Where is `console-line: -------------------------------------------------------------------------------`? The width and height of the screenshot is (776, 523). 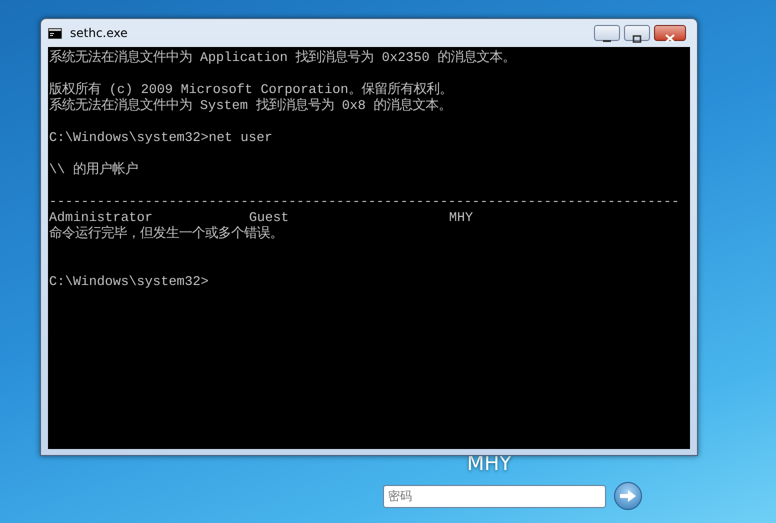
console-line: ------------------------------------------------------------------------------- is located at coordinates (364, 202).